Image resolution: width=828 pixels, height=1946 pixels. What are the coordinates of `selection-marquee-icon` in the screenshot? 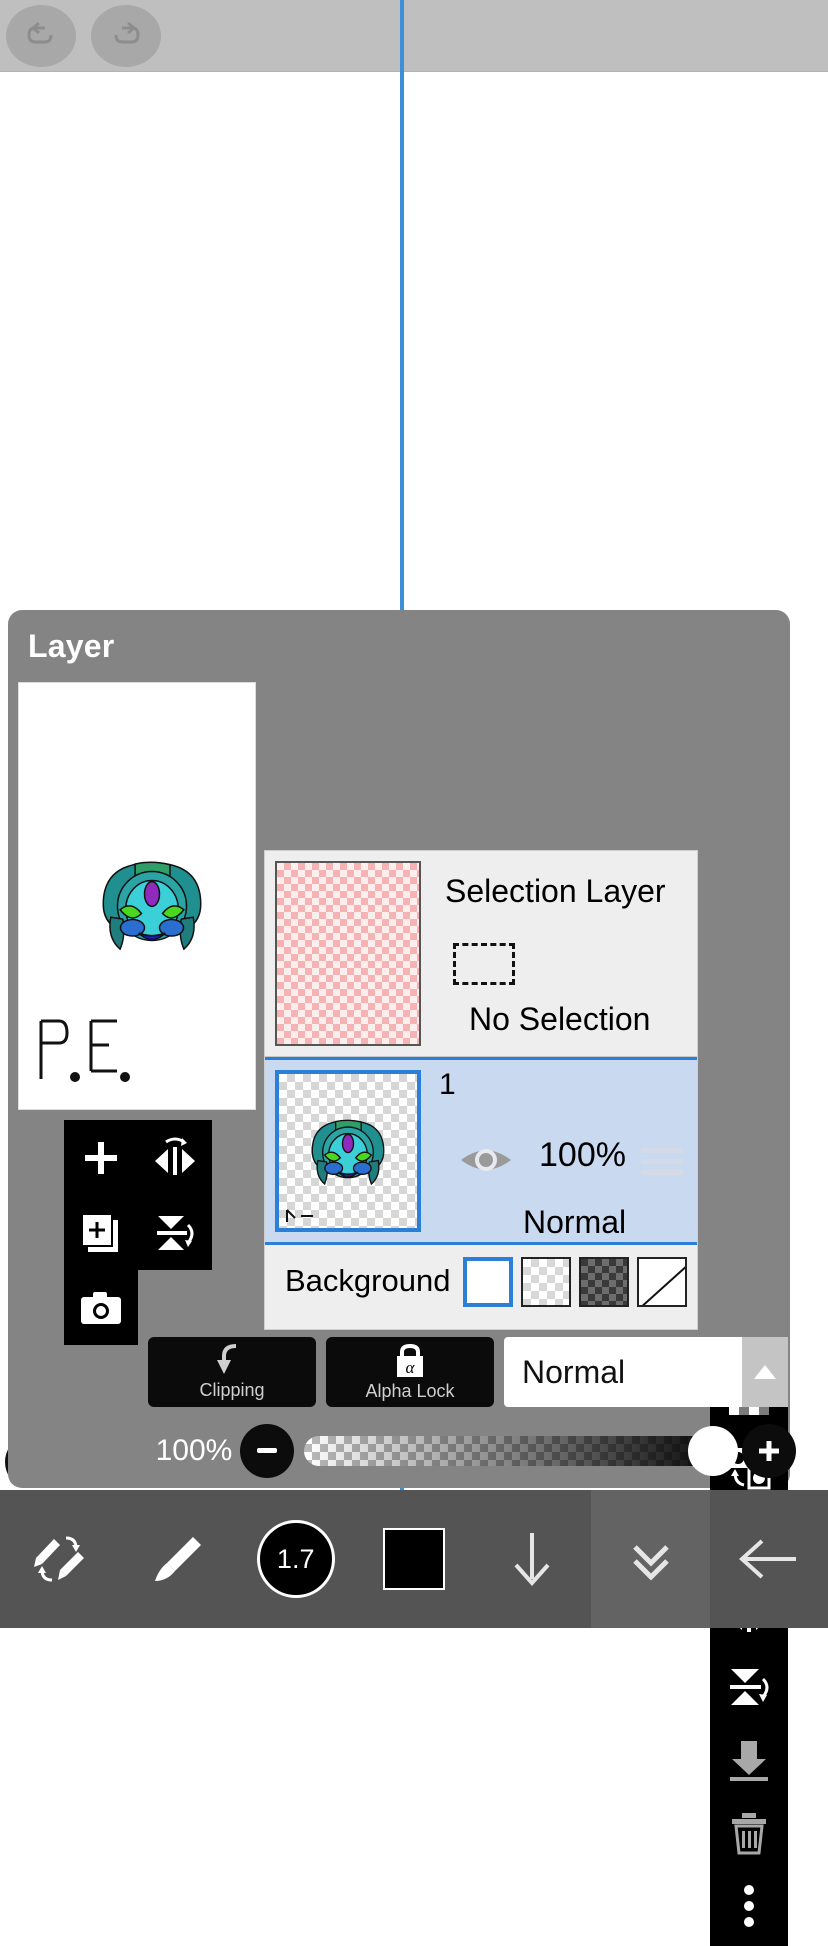 It's located at (484, 964).